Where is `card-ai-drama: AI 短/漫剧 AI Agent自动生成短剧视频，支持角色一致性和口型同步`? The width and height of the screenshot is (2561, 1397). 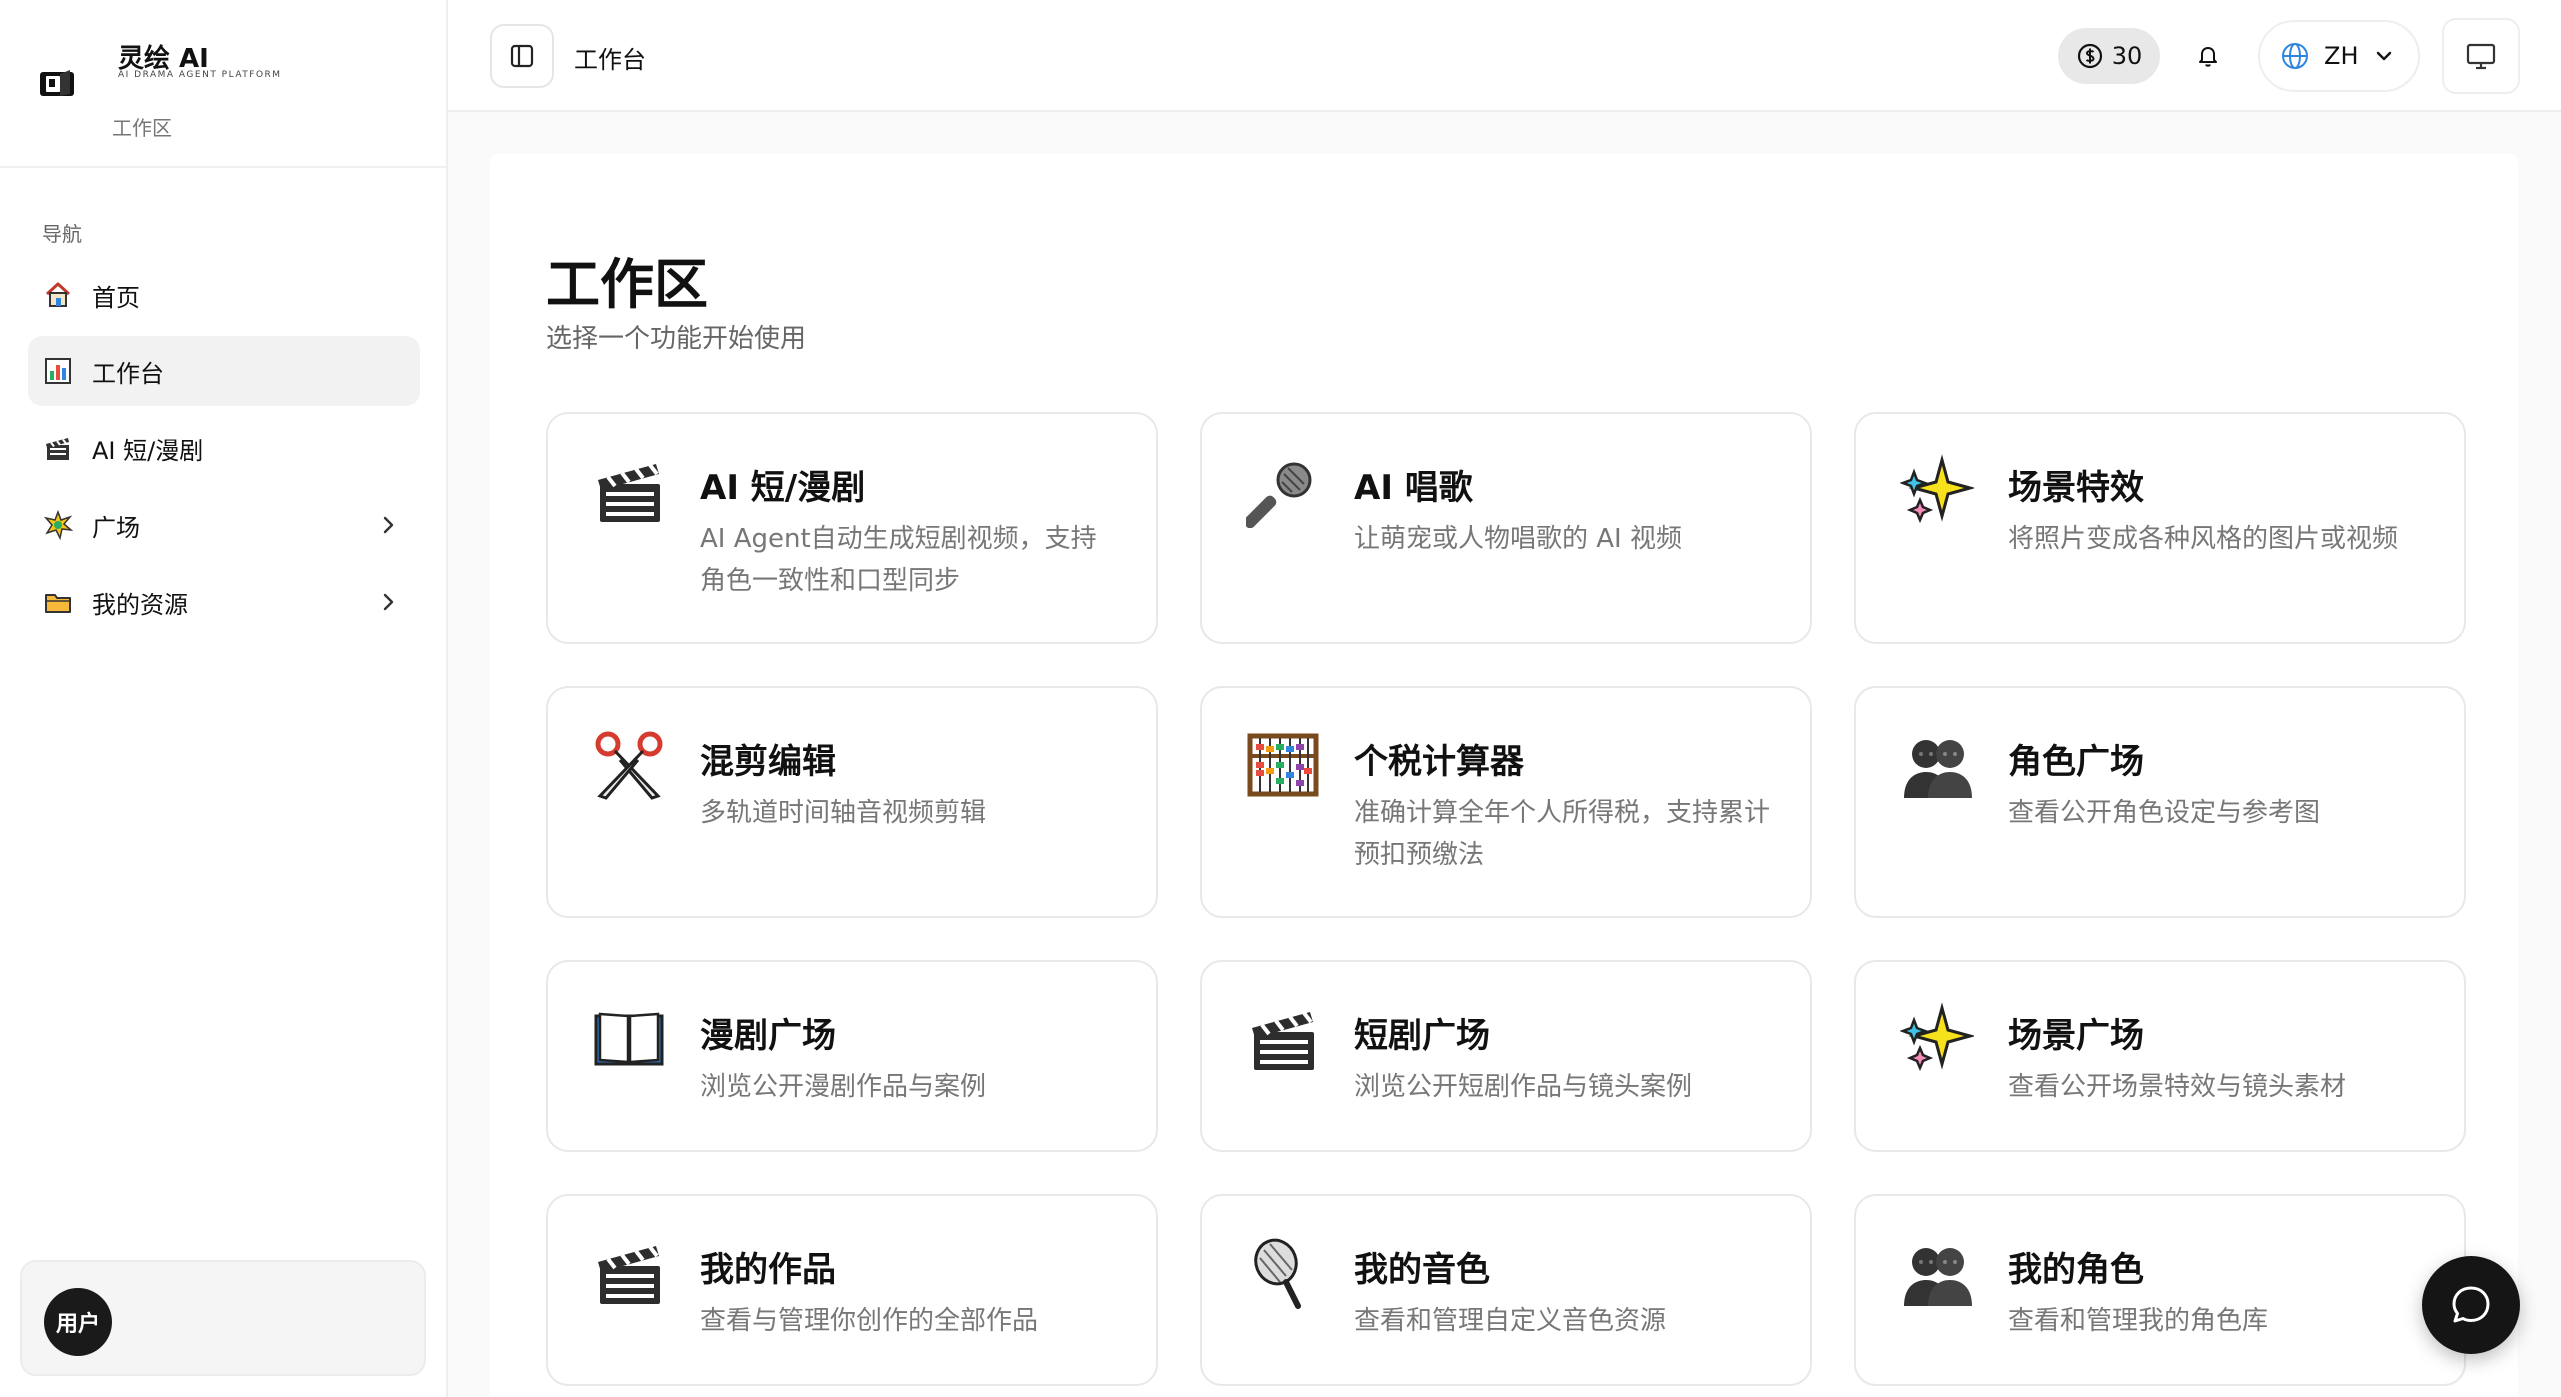
card-ai-drama: AI 短/漫剧 AI Agent自动生成短剧视频，支持角色一致性和口型同步 is located at coordinates (852, 528).